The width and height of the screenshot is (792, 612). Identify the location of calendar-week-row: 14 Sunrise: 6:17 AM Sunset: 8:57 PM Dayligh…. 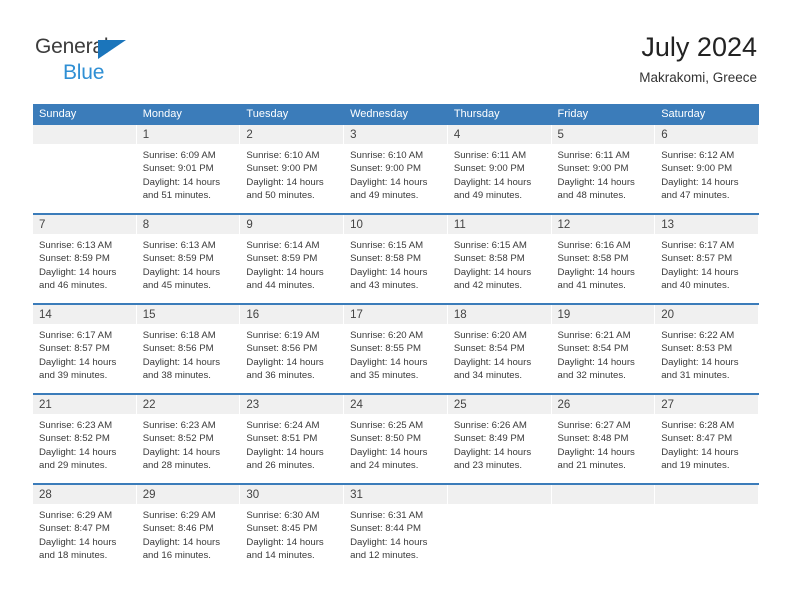
(396, 348).